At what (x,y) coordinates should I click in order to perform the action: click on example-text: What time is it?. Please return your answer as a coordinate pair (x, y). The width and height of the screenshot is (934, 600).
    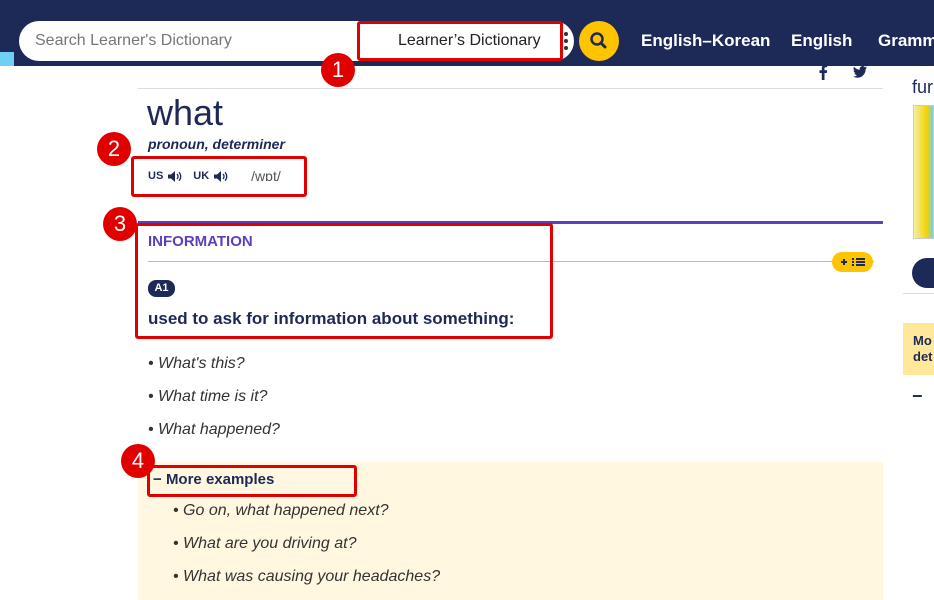
    Looking at the image, I should click on (213, 396).